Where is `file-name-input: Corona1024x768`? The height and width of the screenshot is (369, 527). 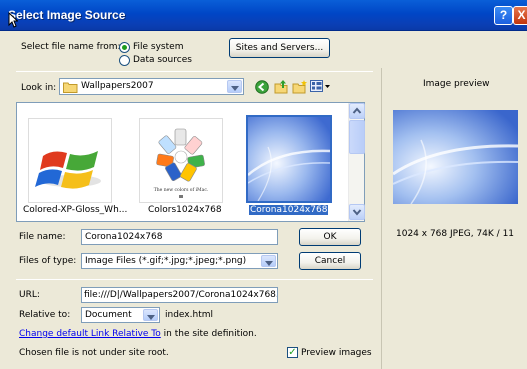
file-name-input: Corona1024x768 is located at coordinates (179, 237).